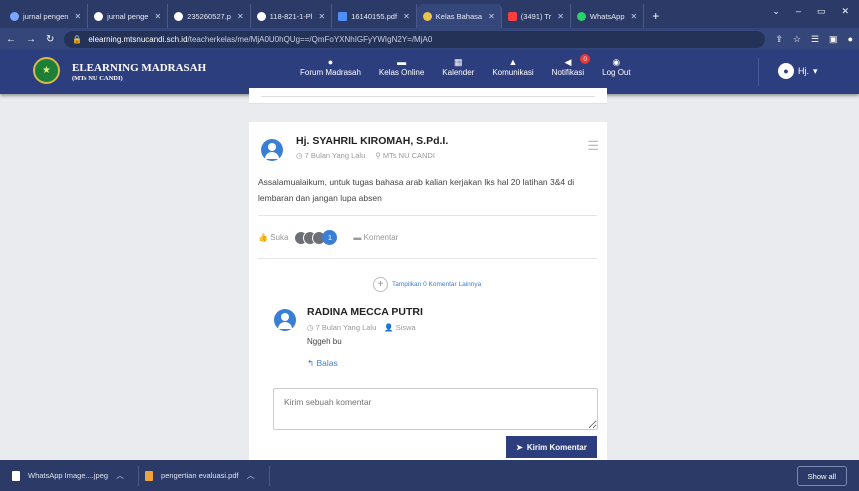 Image resolution: width=859 pixels, height=491 pixels. What do you see at coordinates (833, 39) in the screenshot?
I see `side-panel-icon: ▣` at bounding box center [833, 39].